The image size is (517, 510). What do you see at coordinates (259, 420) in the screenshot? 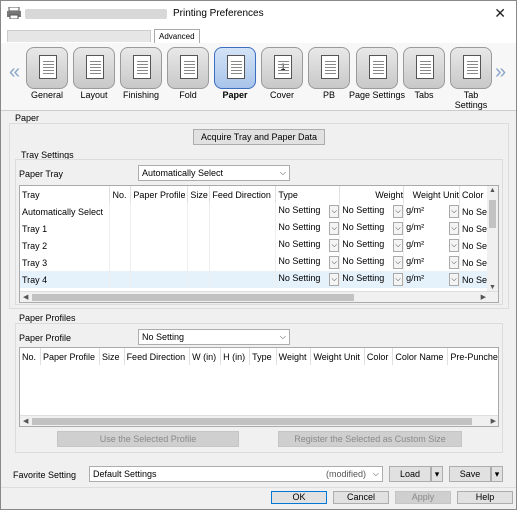
I see `profiles-horizontal-scrollbar: ◀ ▶` at bounding box center [259, 420].